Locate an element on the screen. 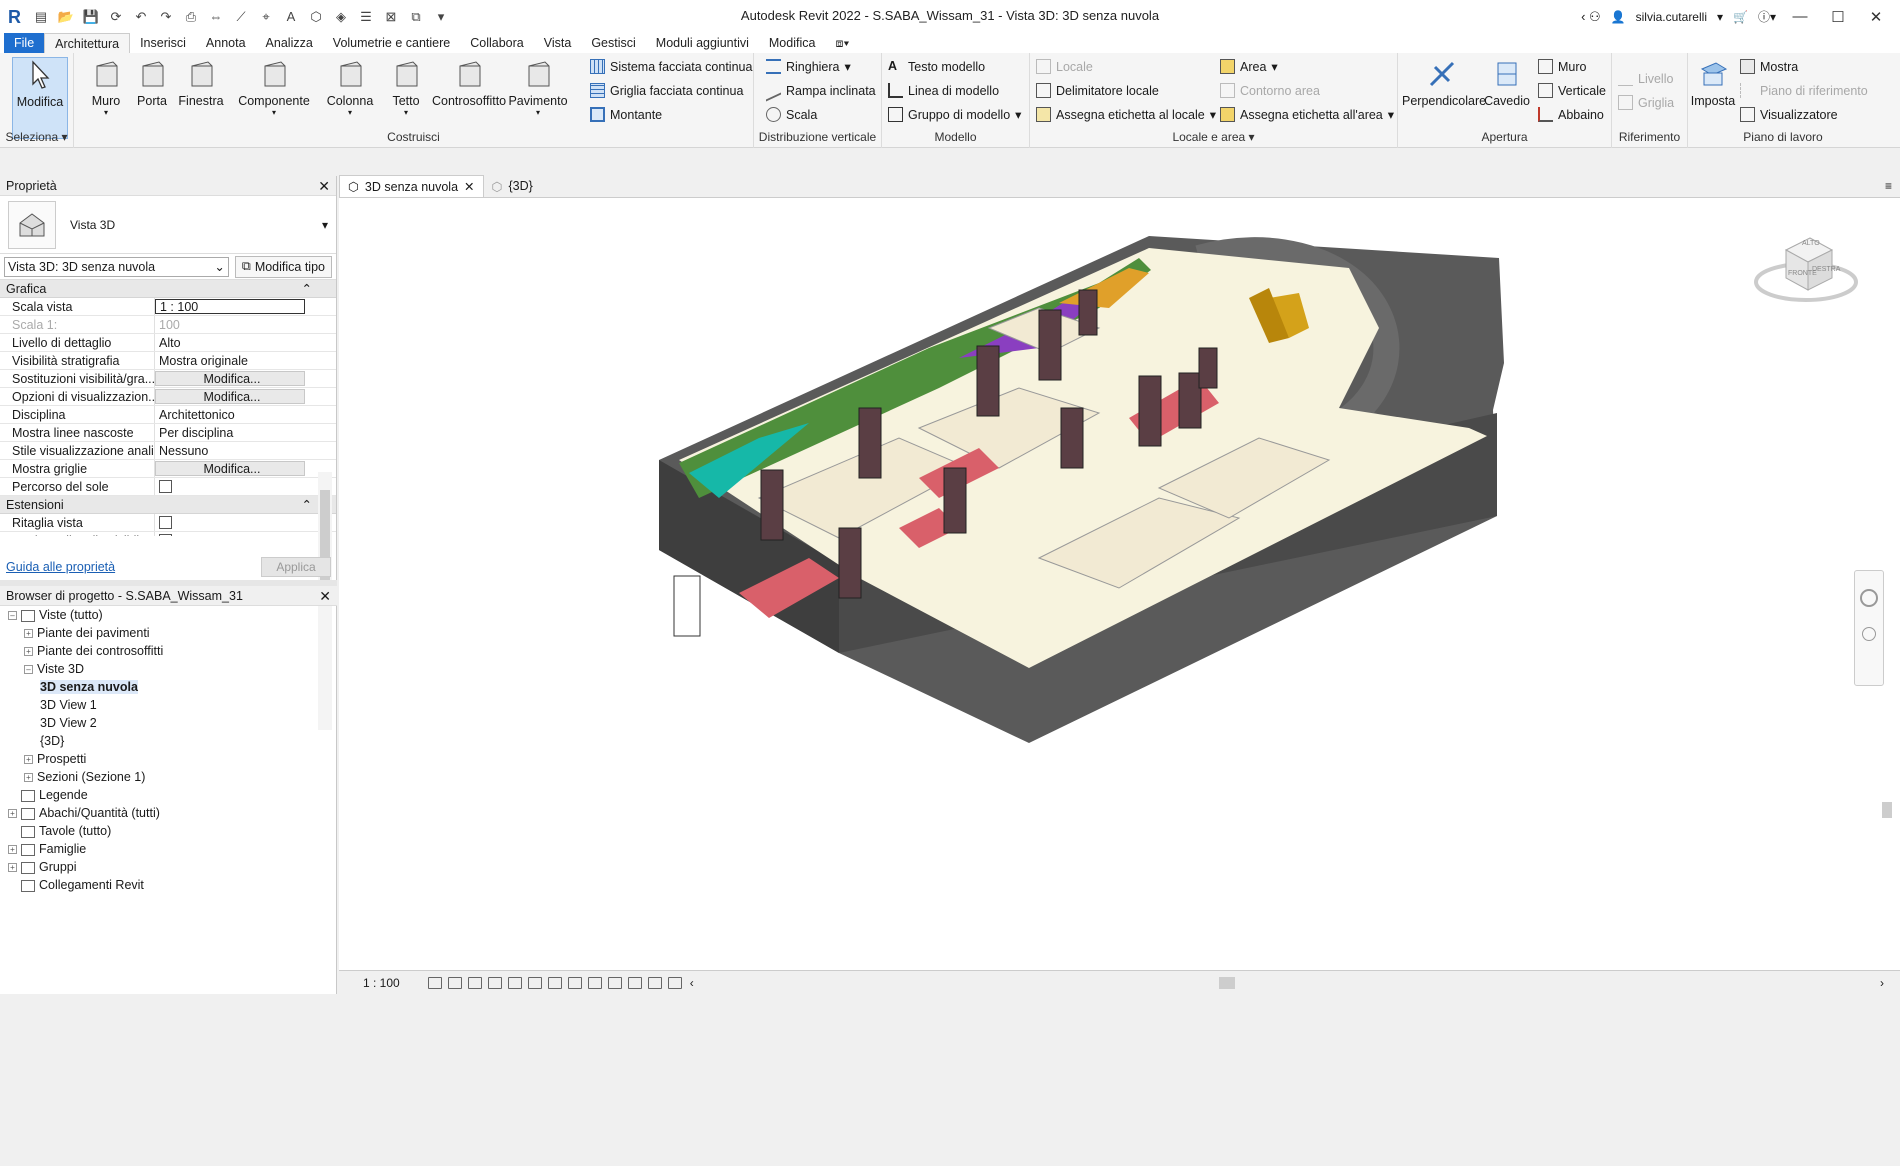 The width and height of the screenshot is (1900, 1166). roof-button: Tetto ▾ is located at coordinates (406, 87).